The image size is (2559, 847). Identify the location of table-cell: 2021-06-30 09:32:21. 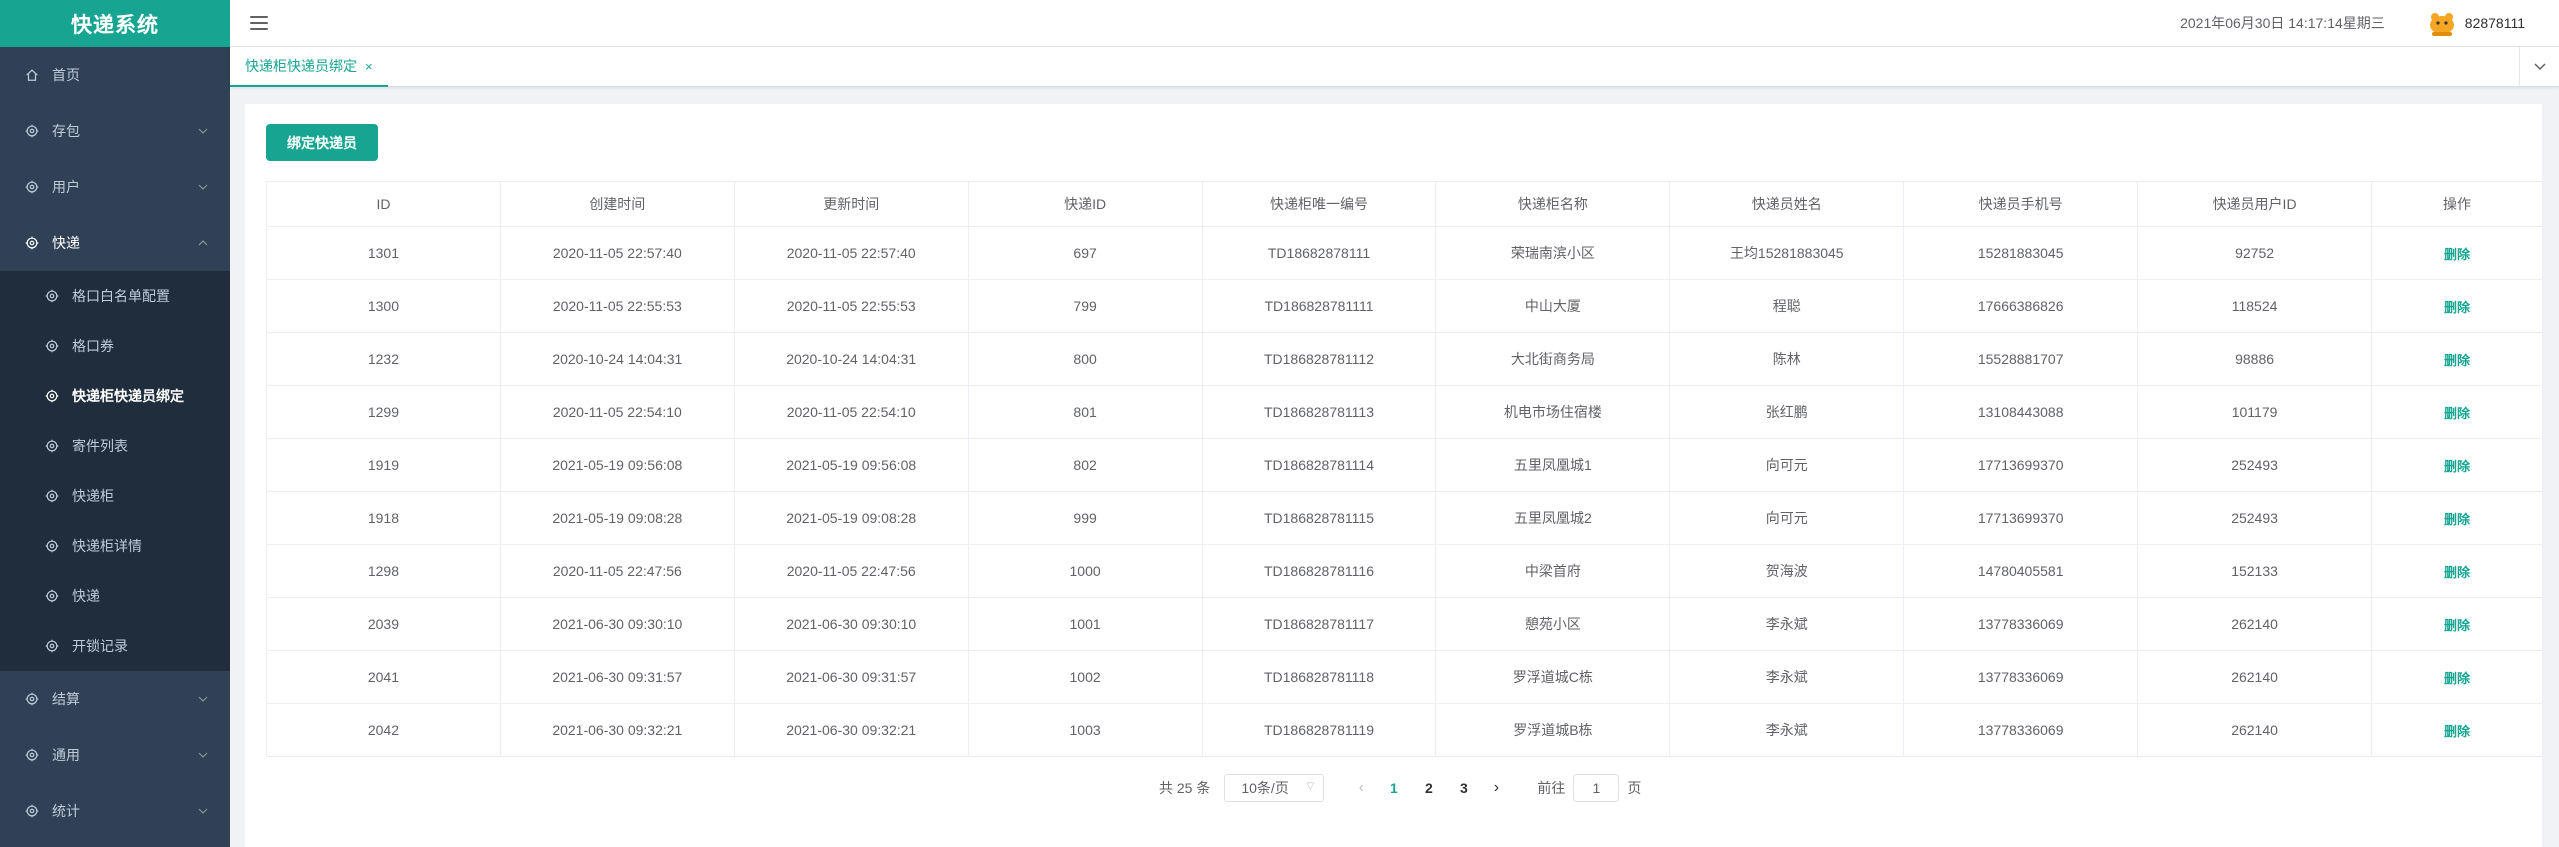
(851, 730).